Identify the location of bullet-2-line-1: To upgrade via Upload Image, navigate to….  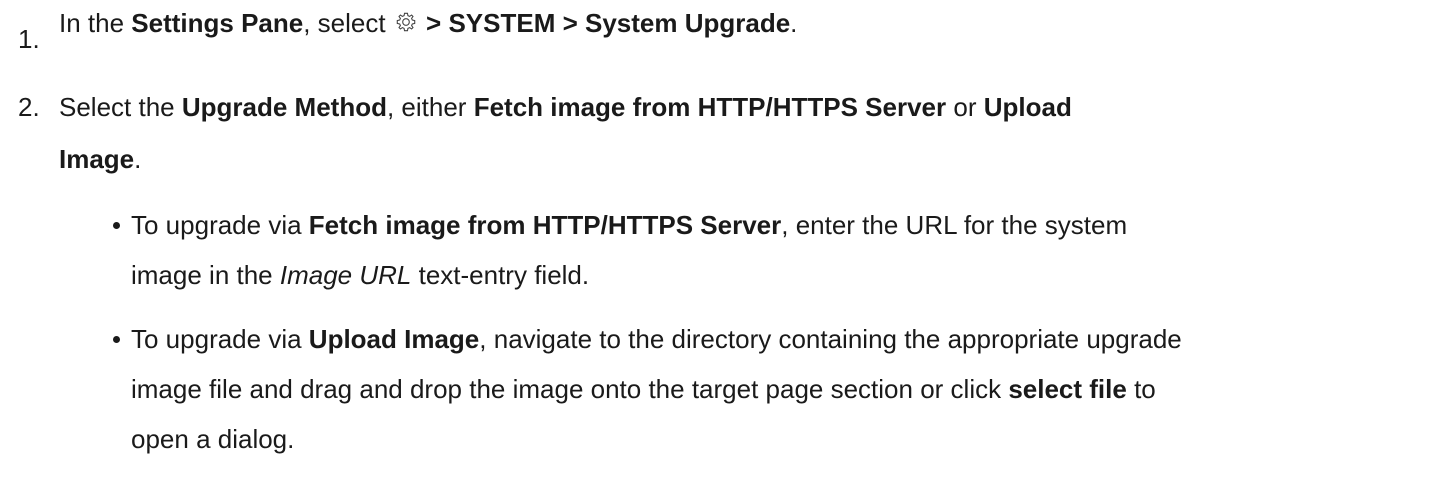
(656, 339).